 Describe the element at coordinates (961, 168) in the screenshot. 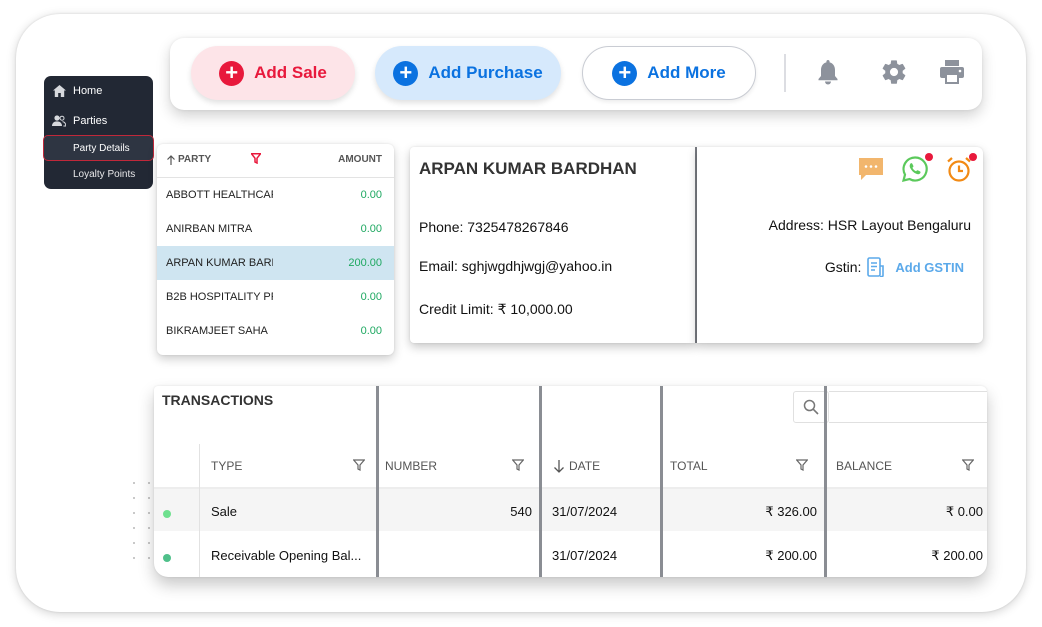

I see `reminder-alarm-icon` at that location.